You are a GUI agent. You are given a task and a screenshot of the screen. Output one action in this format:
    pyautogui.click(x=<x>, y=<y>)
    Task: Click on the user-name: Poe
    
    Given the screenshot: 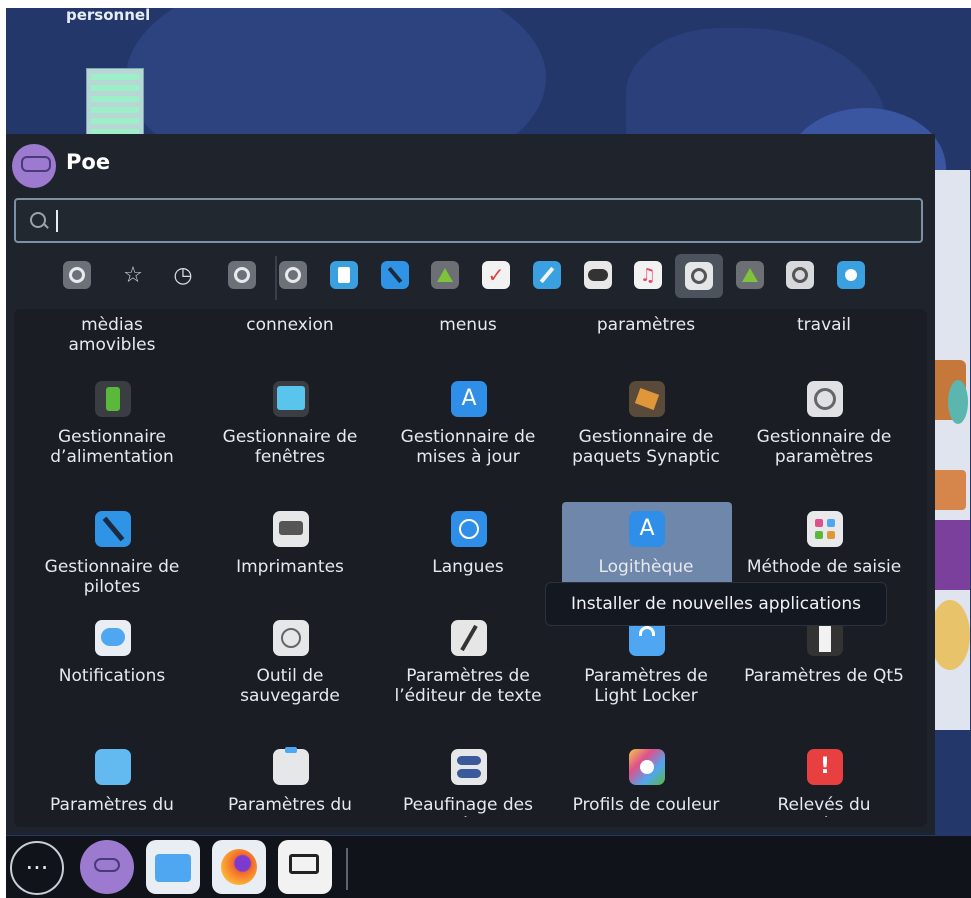 What is the action you would take?
    pyautogui.click(x=88, y=162)
    